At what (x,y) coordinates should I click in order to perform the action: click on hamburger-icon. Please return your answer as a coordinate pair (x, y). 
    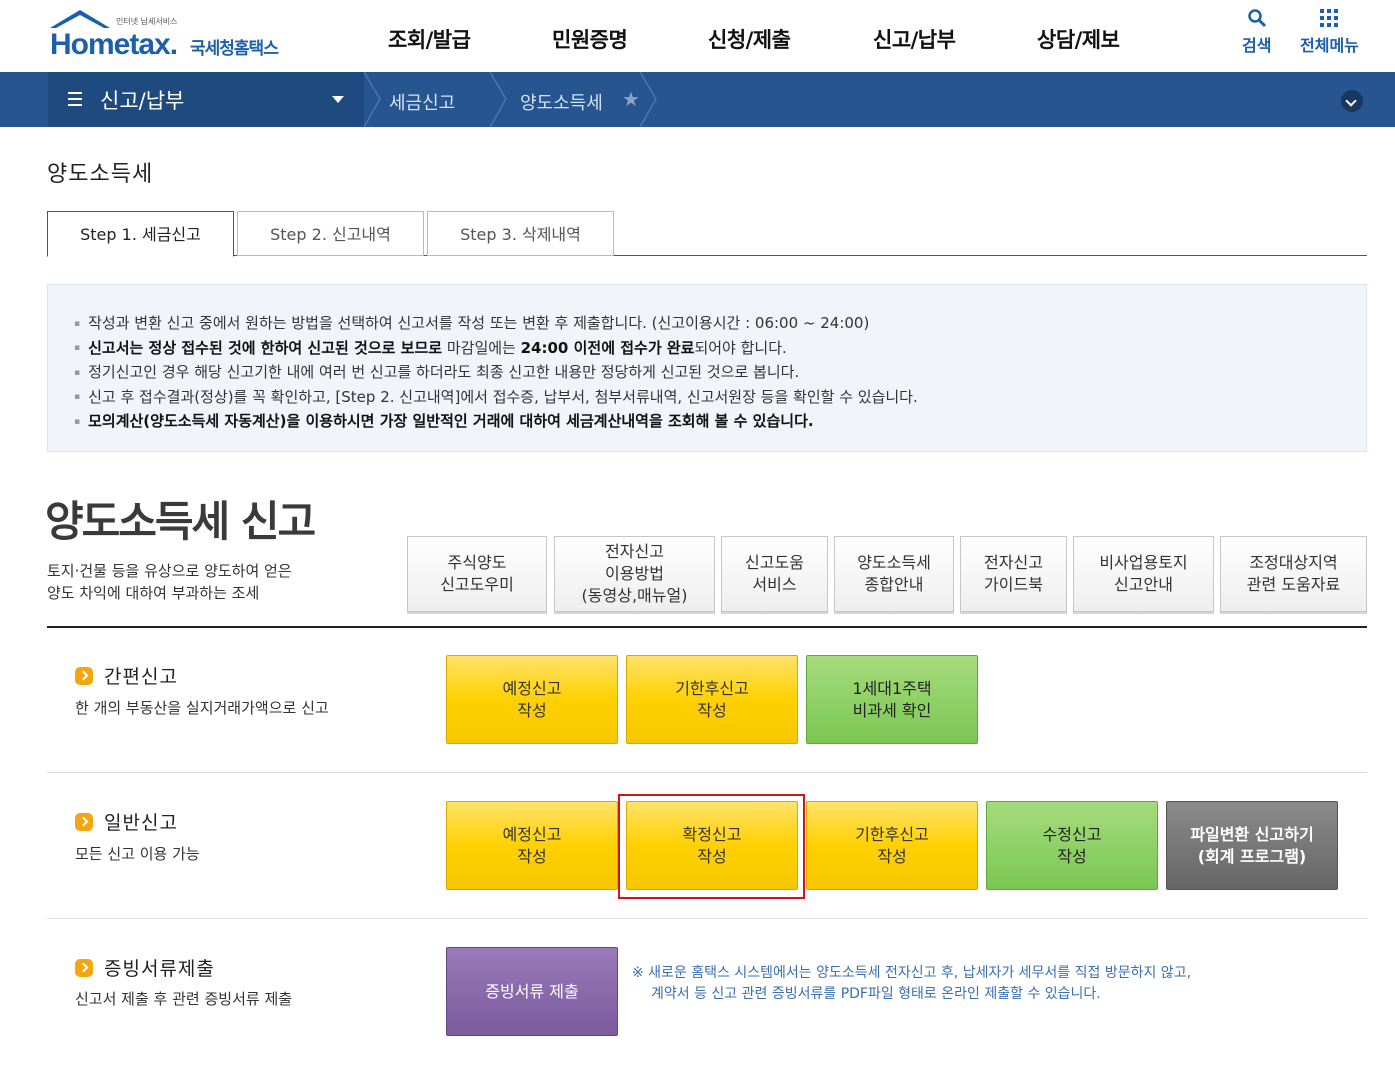
    Looking at the image, I should click on (75, 99).